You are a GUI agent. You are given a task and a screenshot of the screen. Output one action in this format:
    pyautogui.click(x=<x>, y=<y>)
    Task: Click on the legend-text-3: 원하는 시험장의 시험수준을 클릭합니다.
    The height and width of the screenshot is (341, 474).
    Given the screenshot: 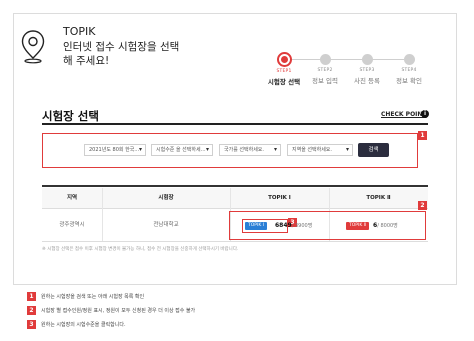 What is the action you would take?
    pyautogui.click(x=83, y=325)
    